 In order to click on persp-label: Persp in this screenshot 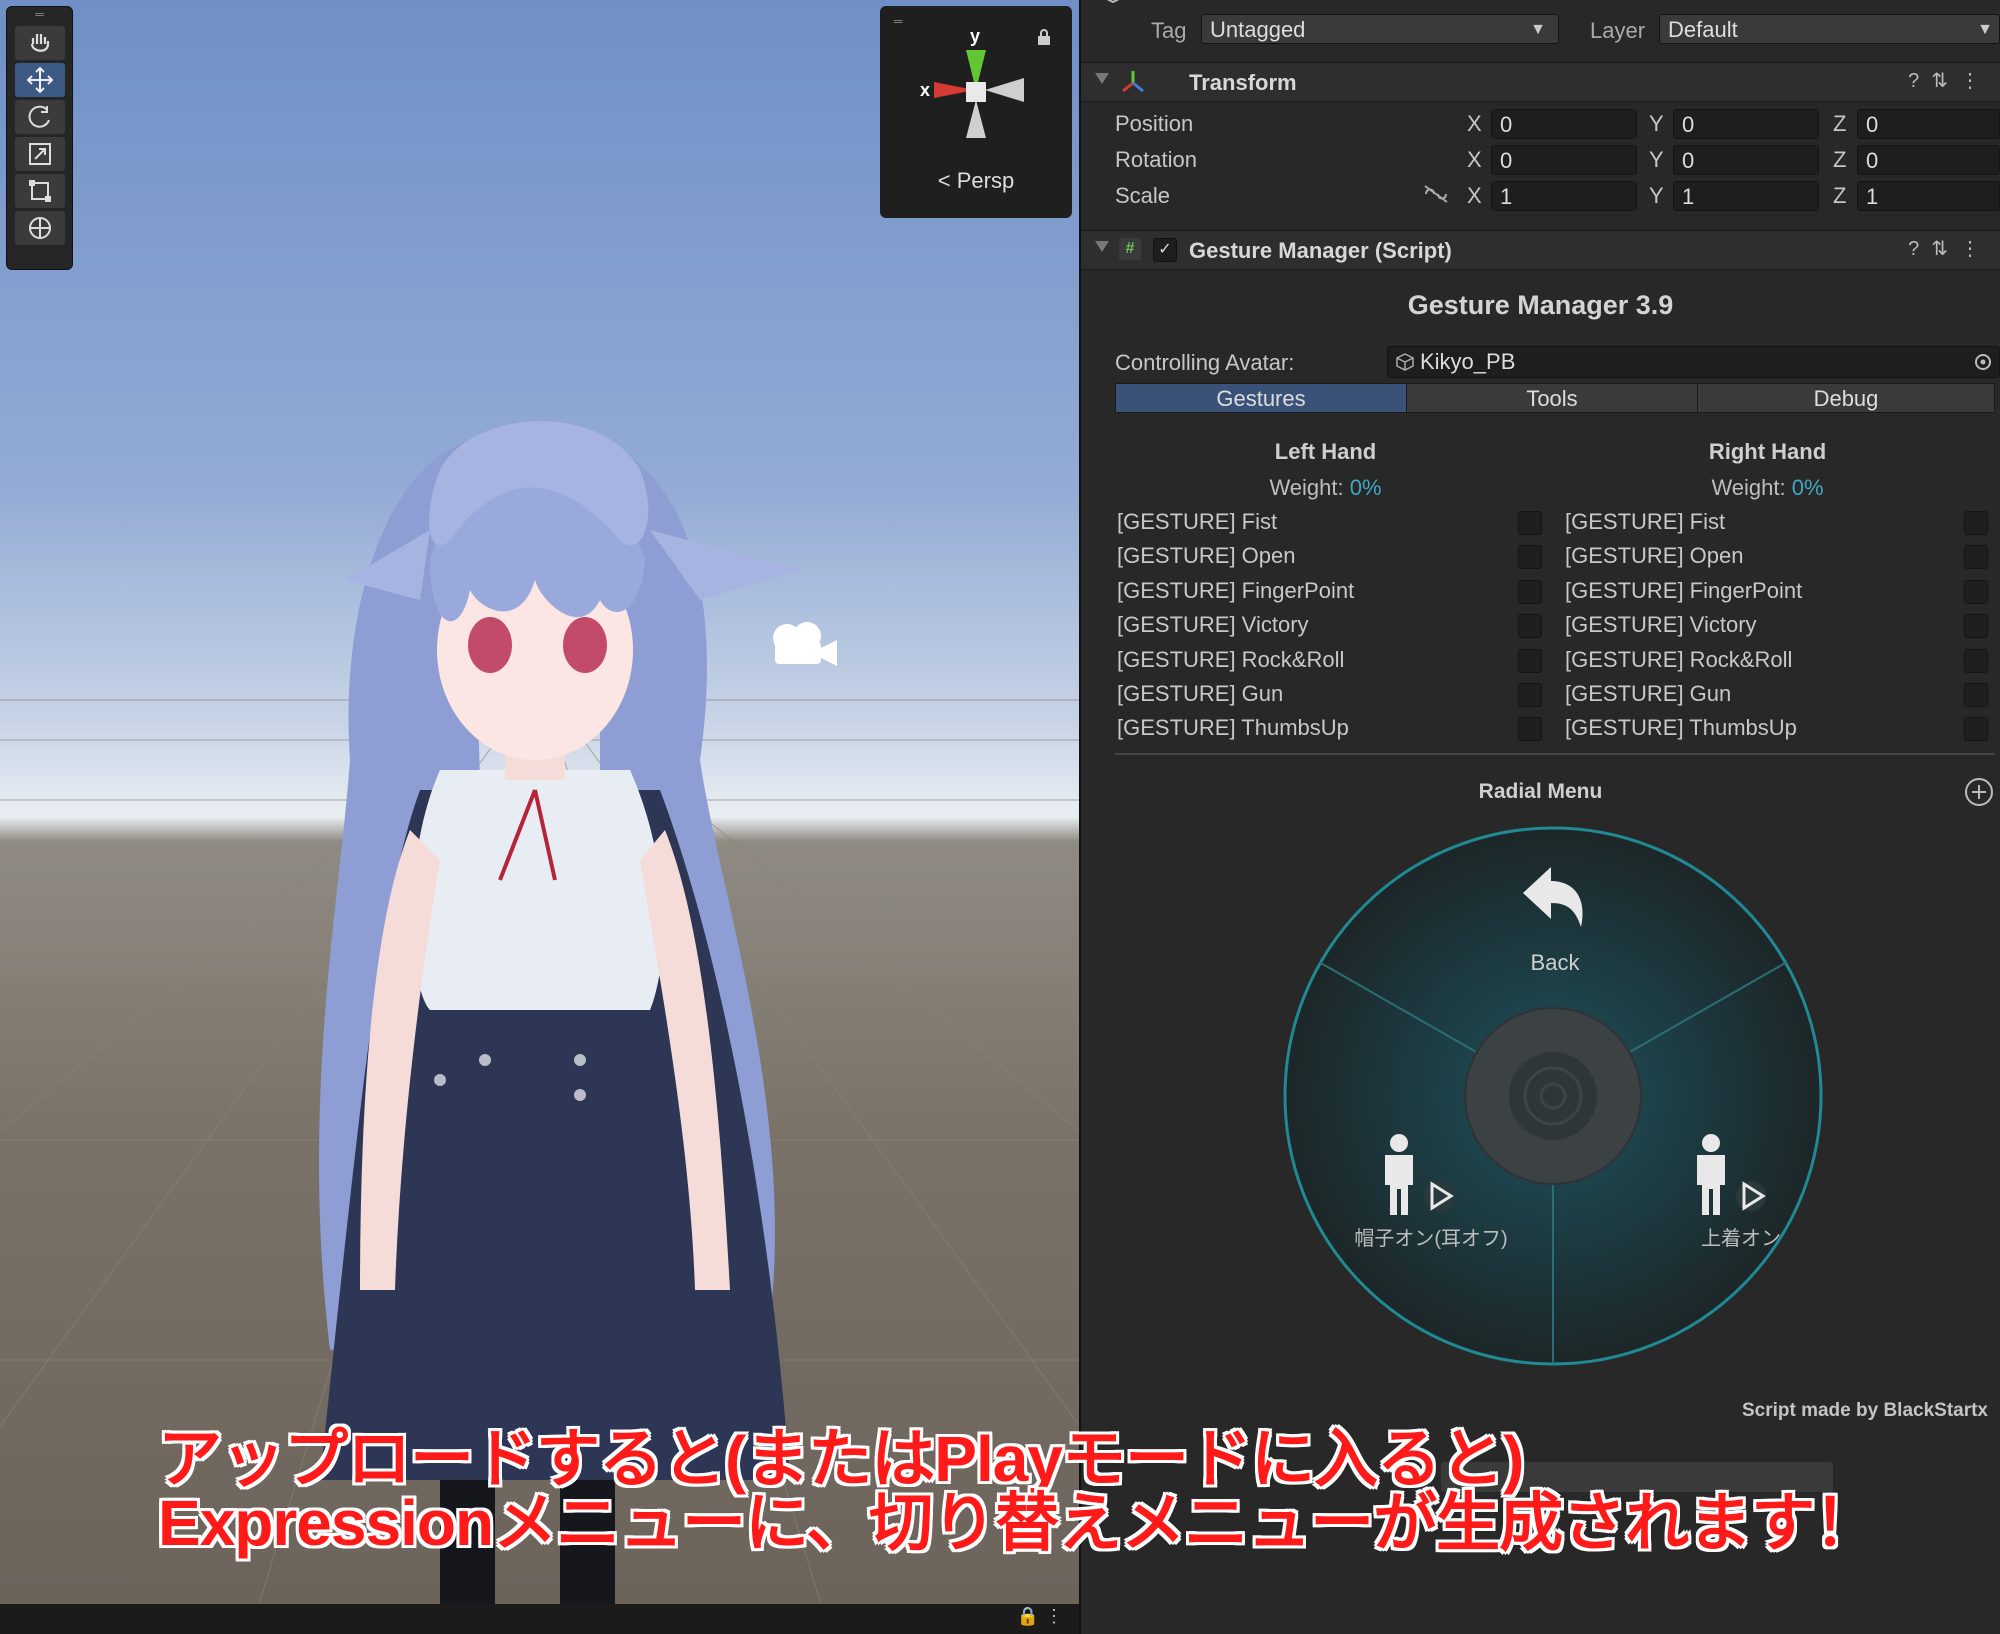, I will do `click(985, 180)`.